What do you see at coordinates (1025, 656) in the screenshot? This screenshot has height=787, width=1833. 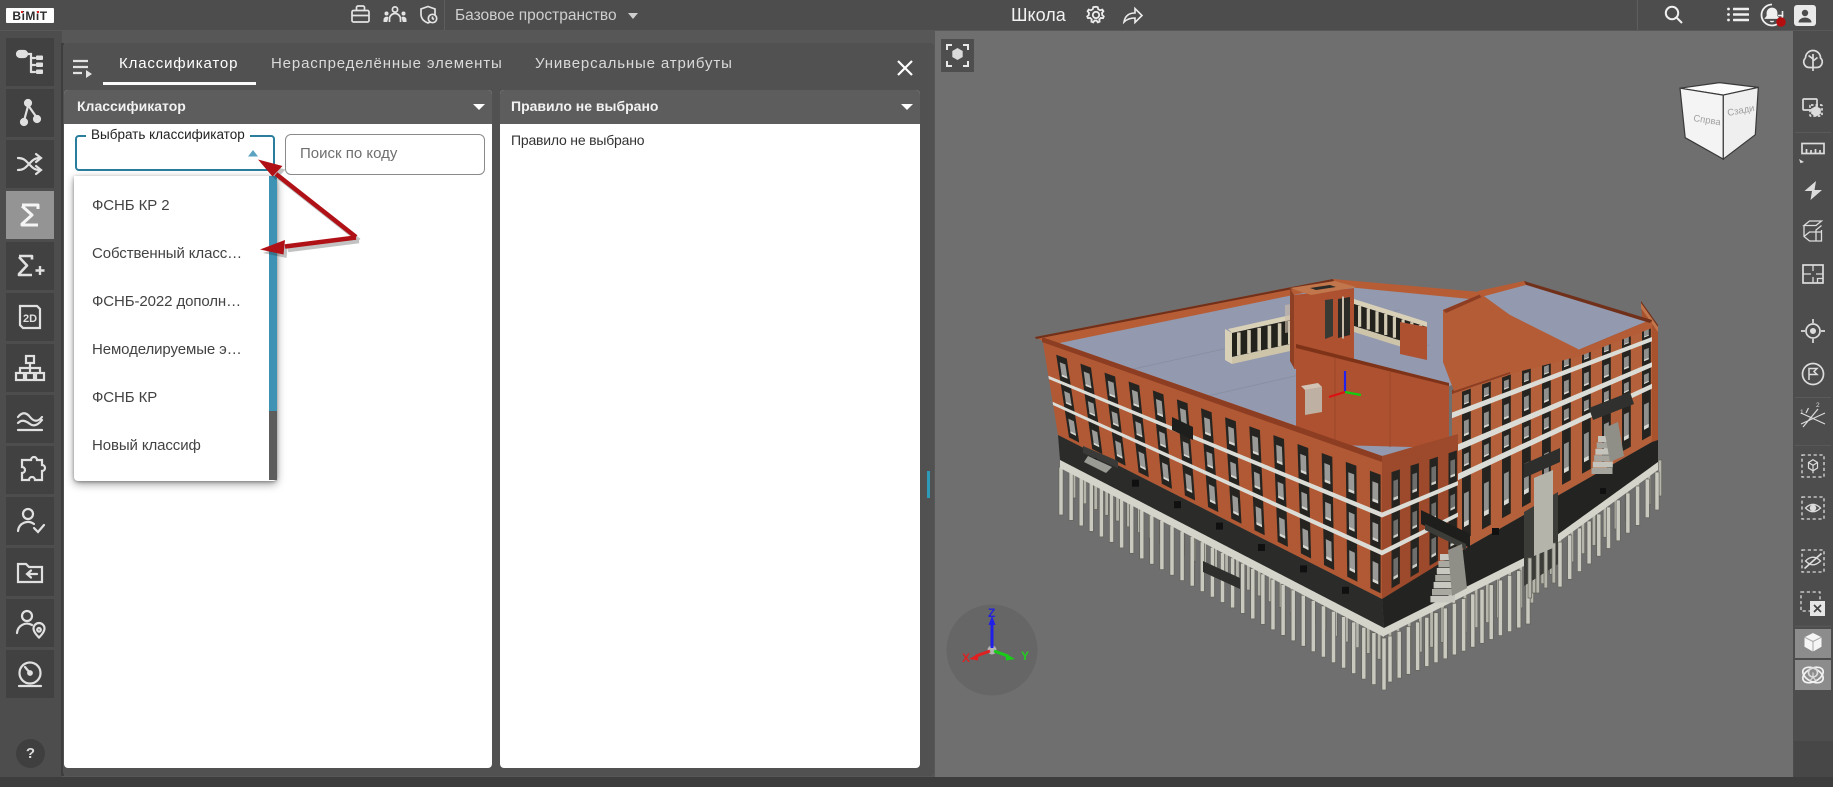 I see `svg-text: Y` at bounding box center [1025, 656].